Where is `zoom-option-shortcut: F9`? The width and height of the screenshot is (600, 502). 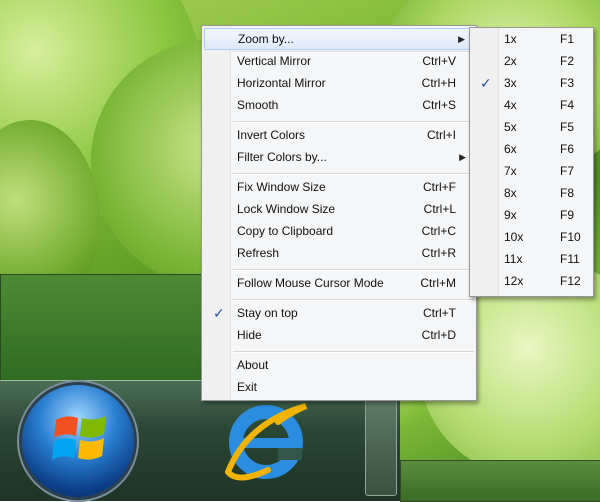
zoom-option-shortcut: F9 is located at coordinates (567, 215).